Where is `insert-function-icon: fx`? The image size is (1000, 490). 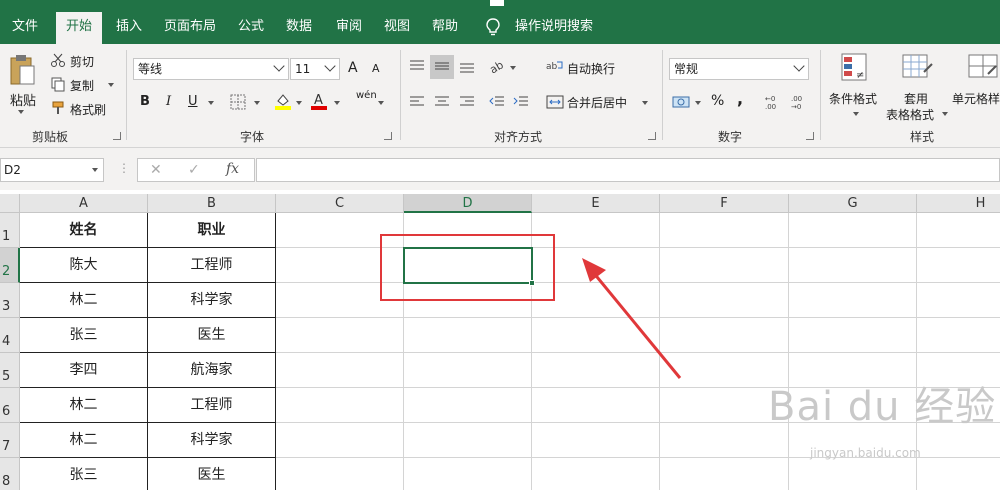
insert-function-icon: fx is located at coordinates (232, 169).